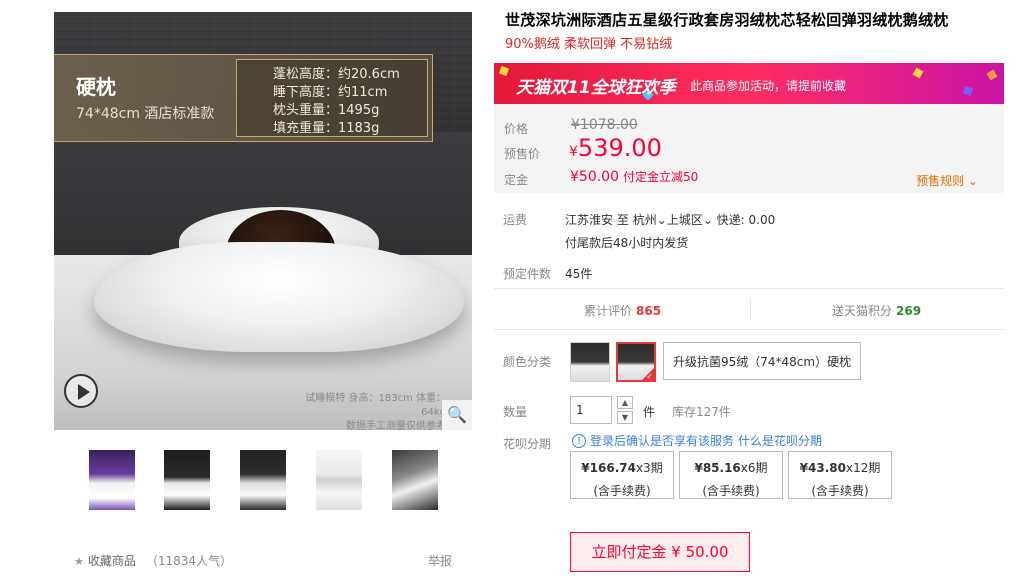 Image resolution: width=1027 pixels, height=586 pixels. Describe the element at coordinates (762, 361) in the screenshot. I see `sku-option-text: 升级抗菌95绒（74*48cm）硬枕` at that location.